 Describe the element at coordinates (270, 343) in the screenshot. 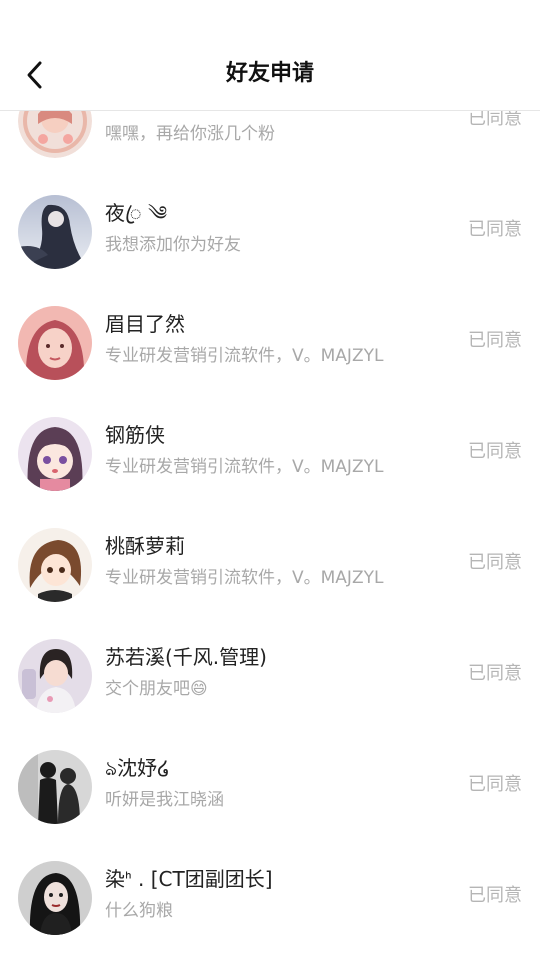

I see `list-item: 眉目了然 专业研发营销引流软件，V。MAJZYL 已同意` at that location.